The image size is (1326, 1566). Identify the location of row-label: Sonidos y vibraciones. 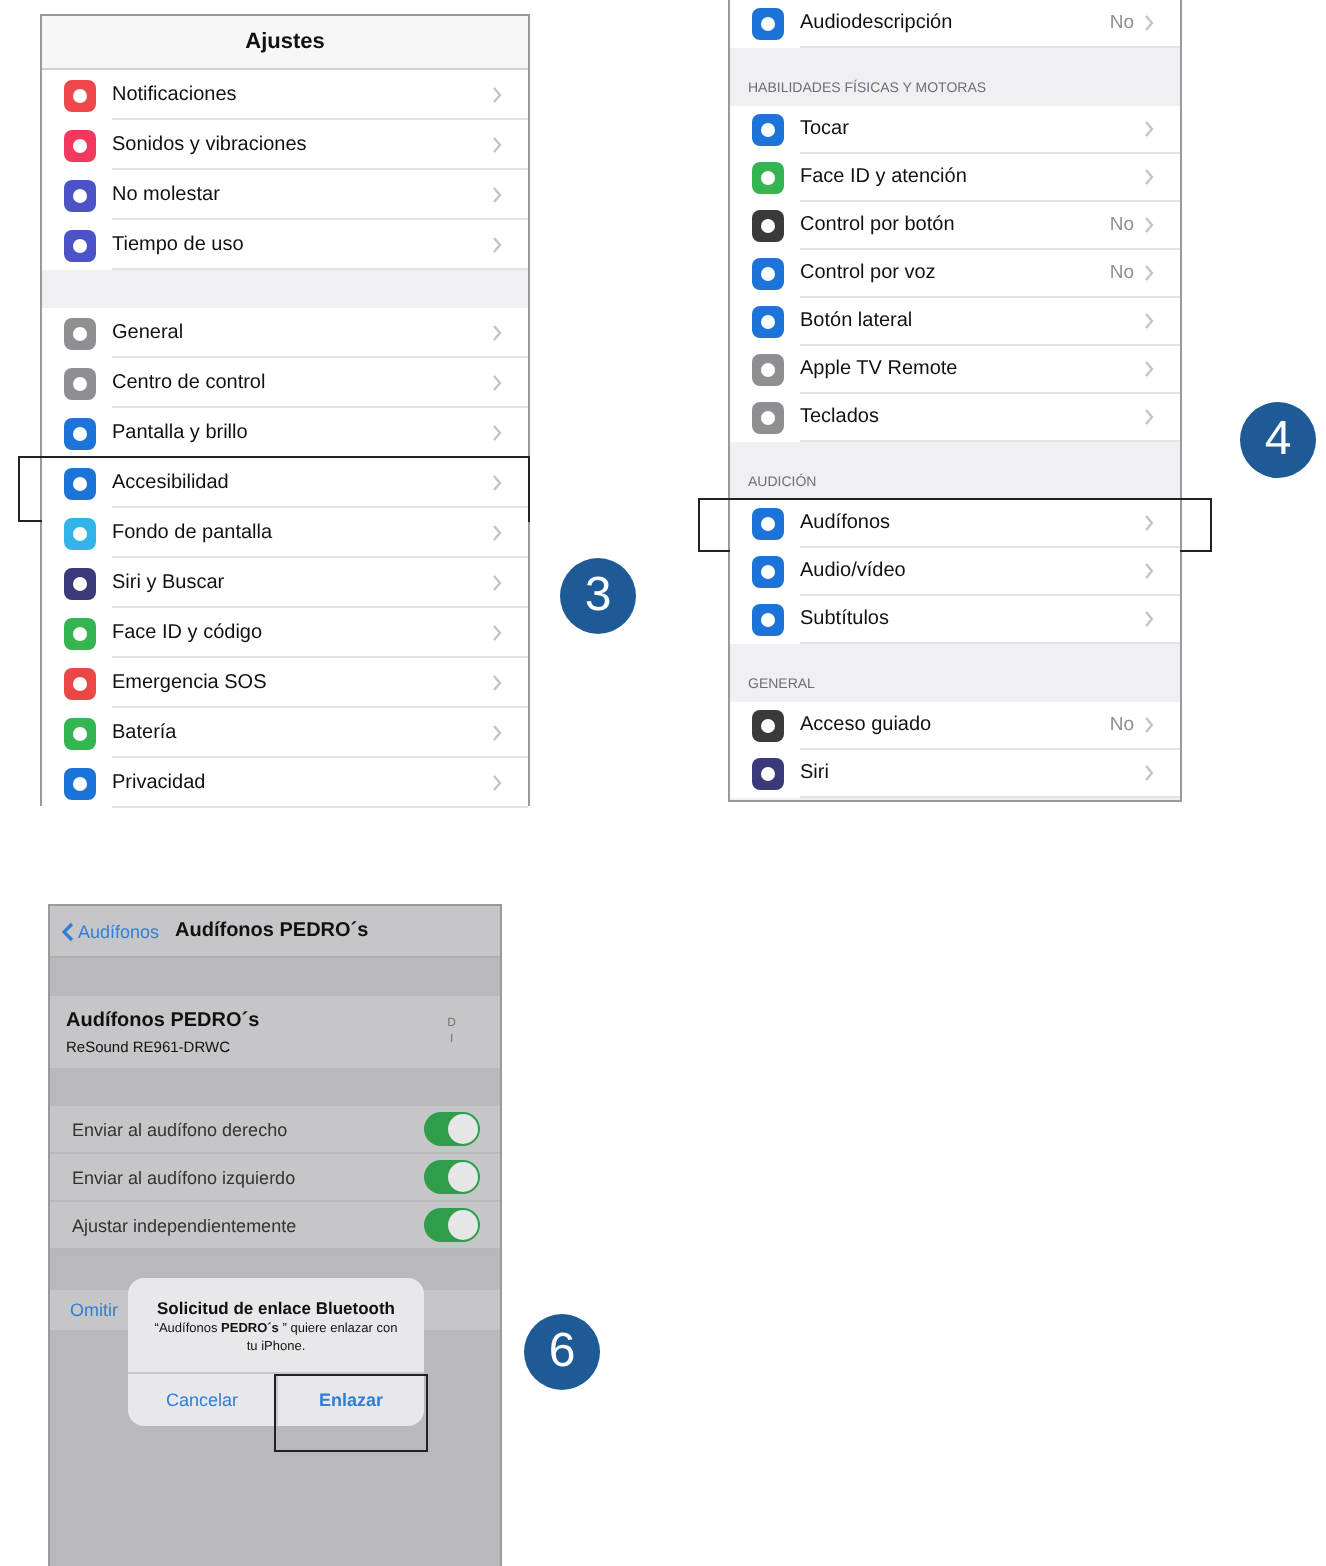
(210, 144).